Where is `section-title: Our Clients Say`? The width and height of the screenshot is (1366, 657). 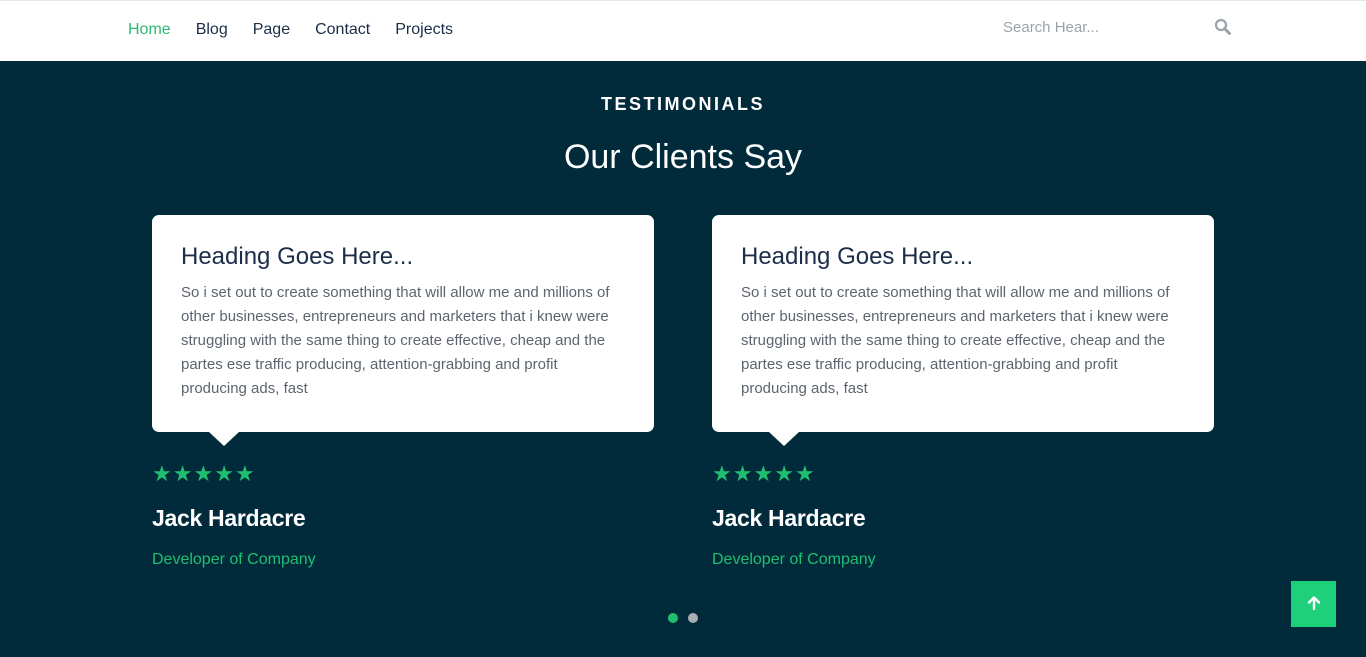 section-title: Our Clients Say is located at coordinates (683, 157).